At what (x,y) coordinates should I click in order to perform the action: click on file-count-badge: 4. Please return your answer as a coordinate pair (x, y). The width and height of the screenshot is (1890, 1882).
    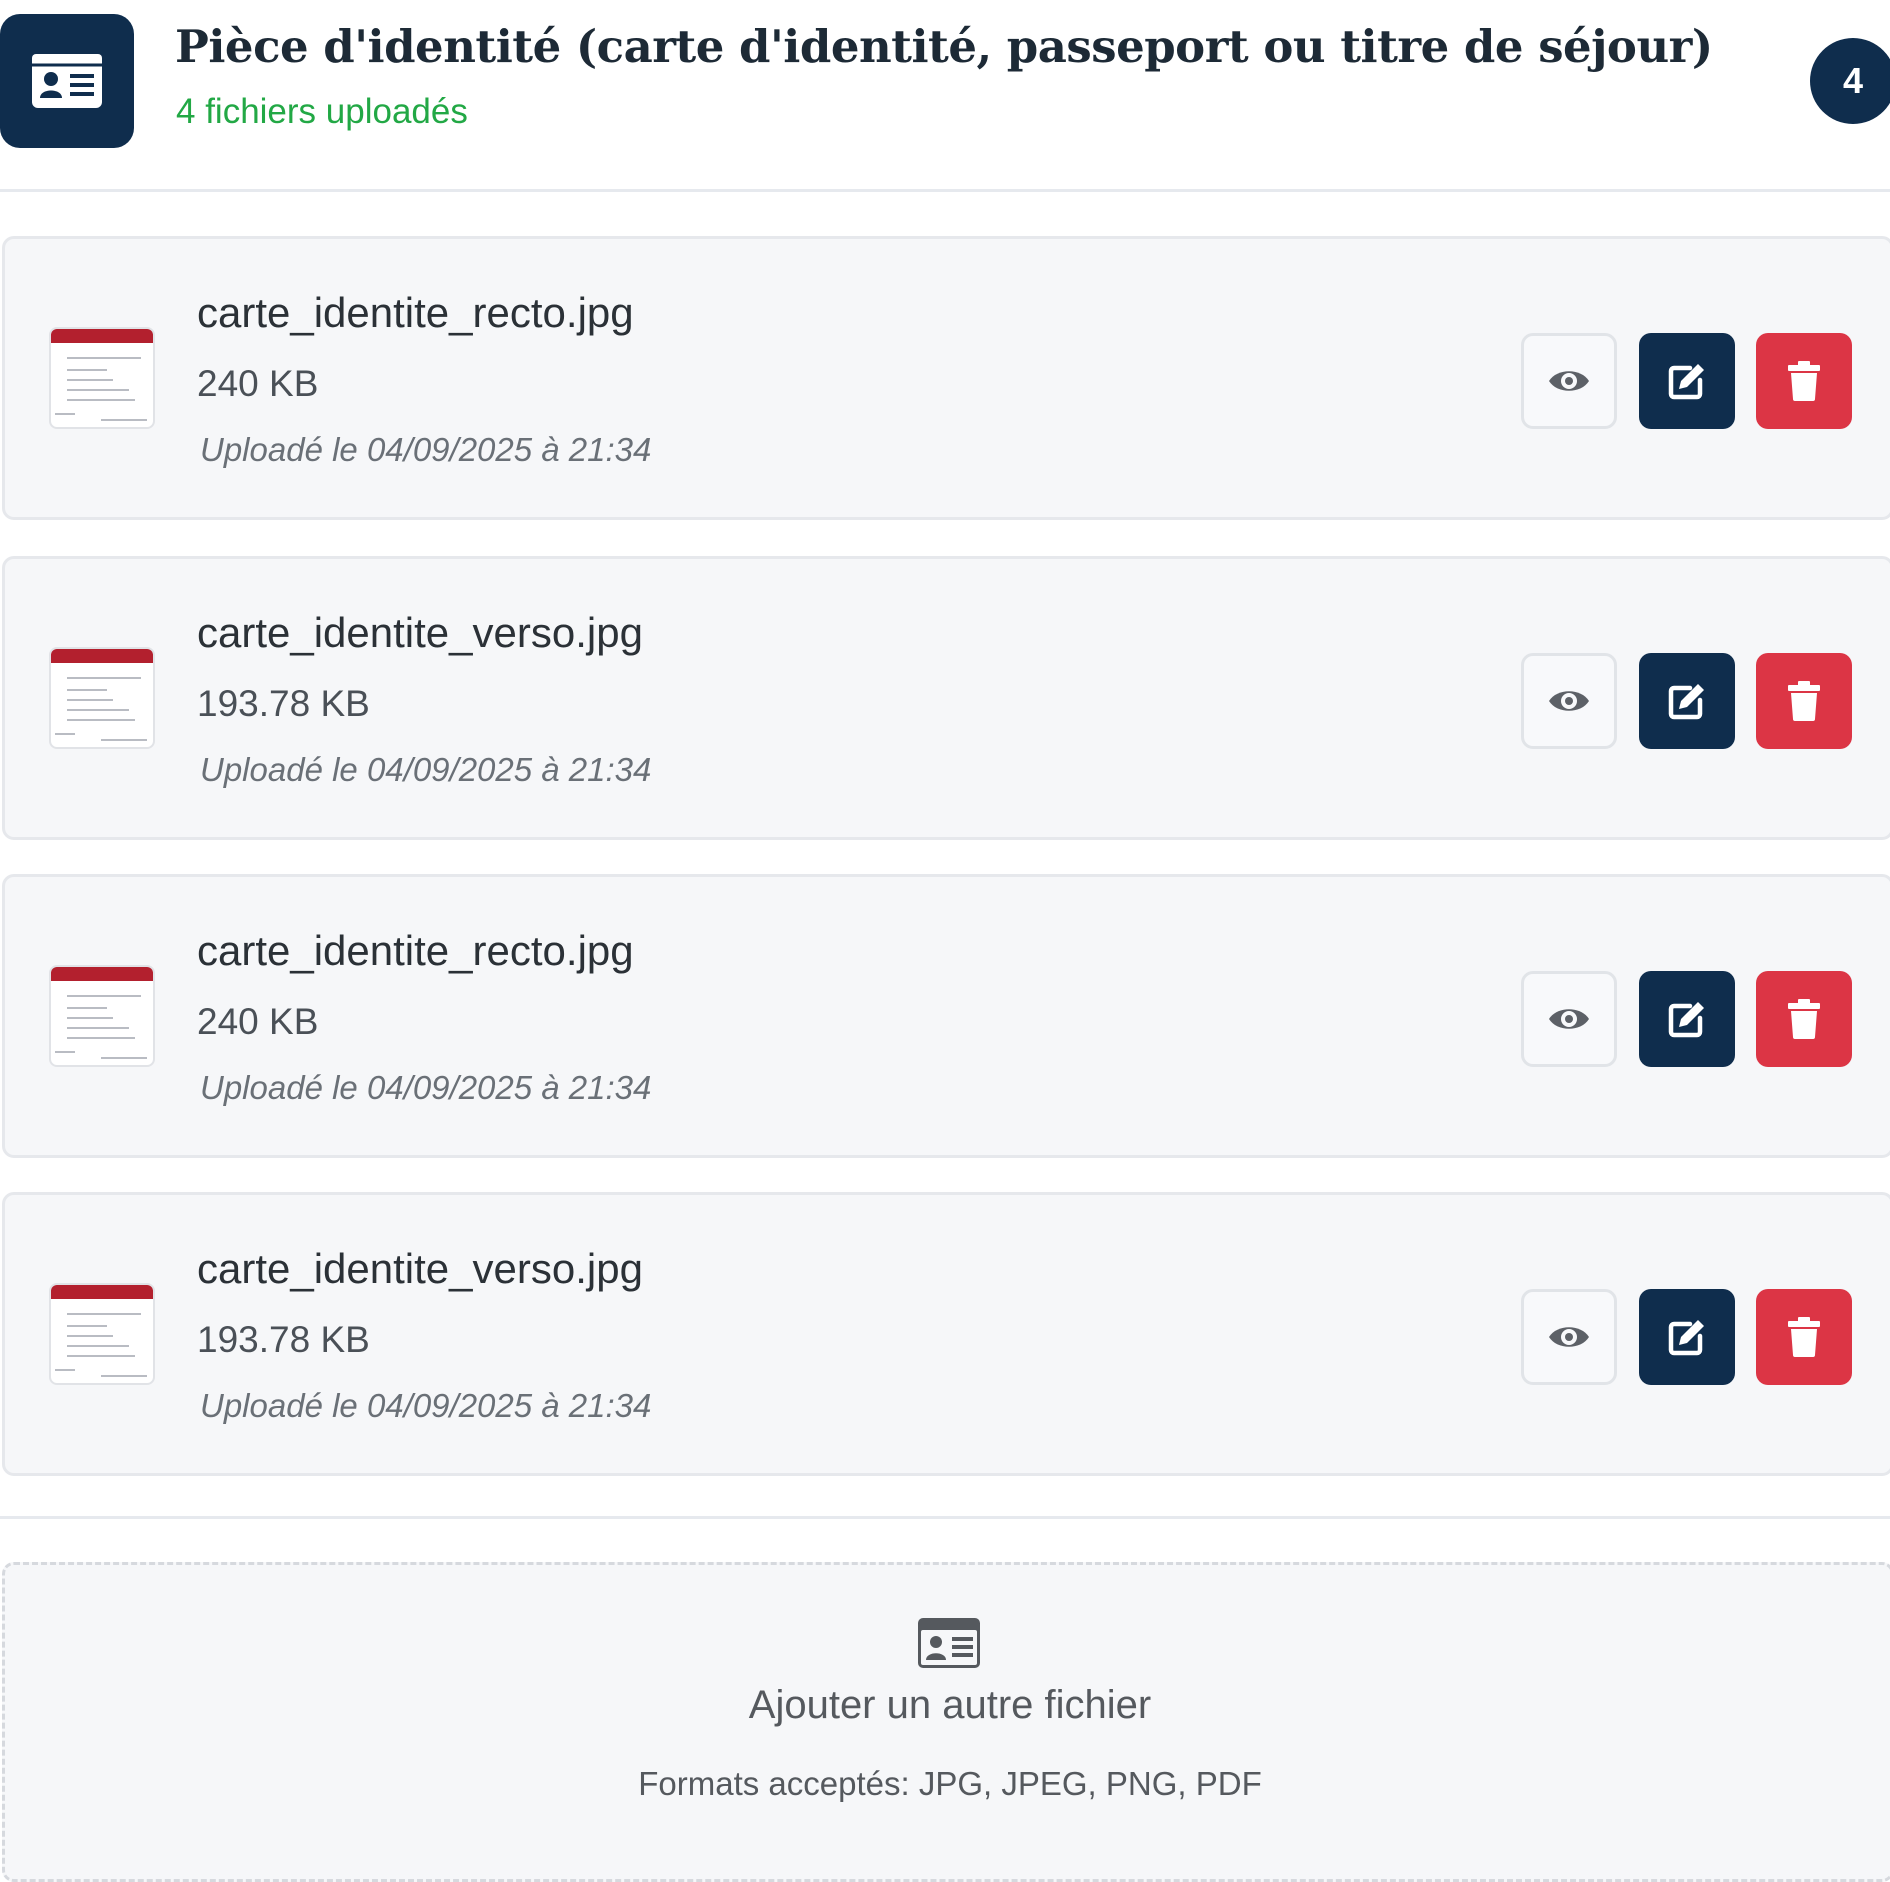
    Looking at the image, I should click on (1850, 81).